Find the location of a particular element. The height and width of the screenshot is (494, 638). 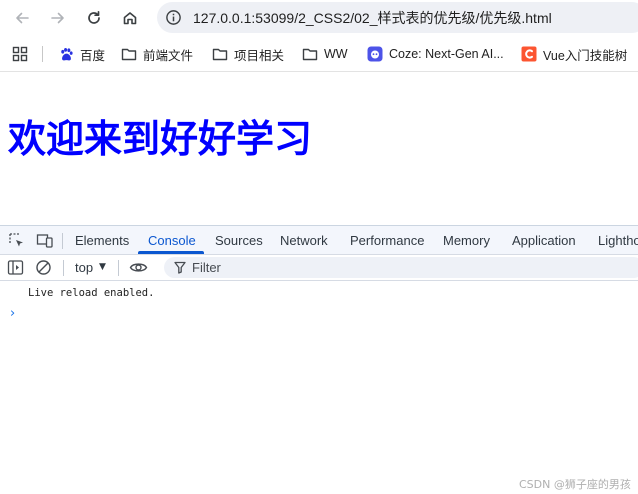

bookmark-vue: Vue入门技能树 is located at coordinates (574, 54).